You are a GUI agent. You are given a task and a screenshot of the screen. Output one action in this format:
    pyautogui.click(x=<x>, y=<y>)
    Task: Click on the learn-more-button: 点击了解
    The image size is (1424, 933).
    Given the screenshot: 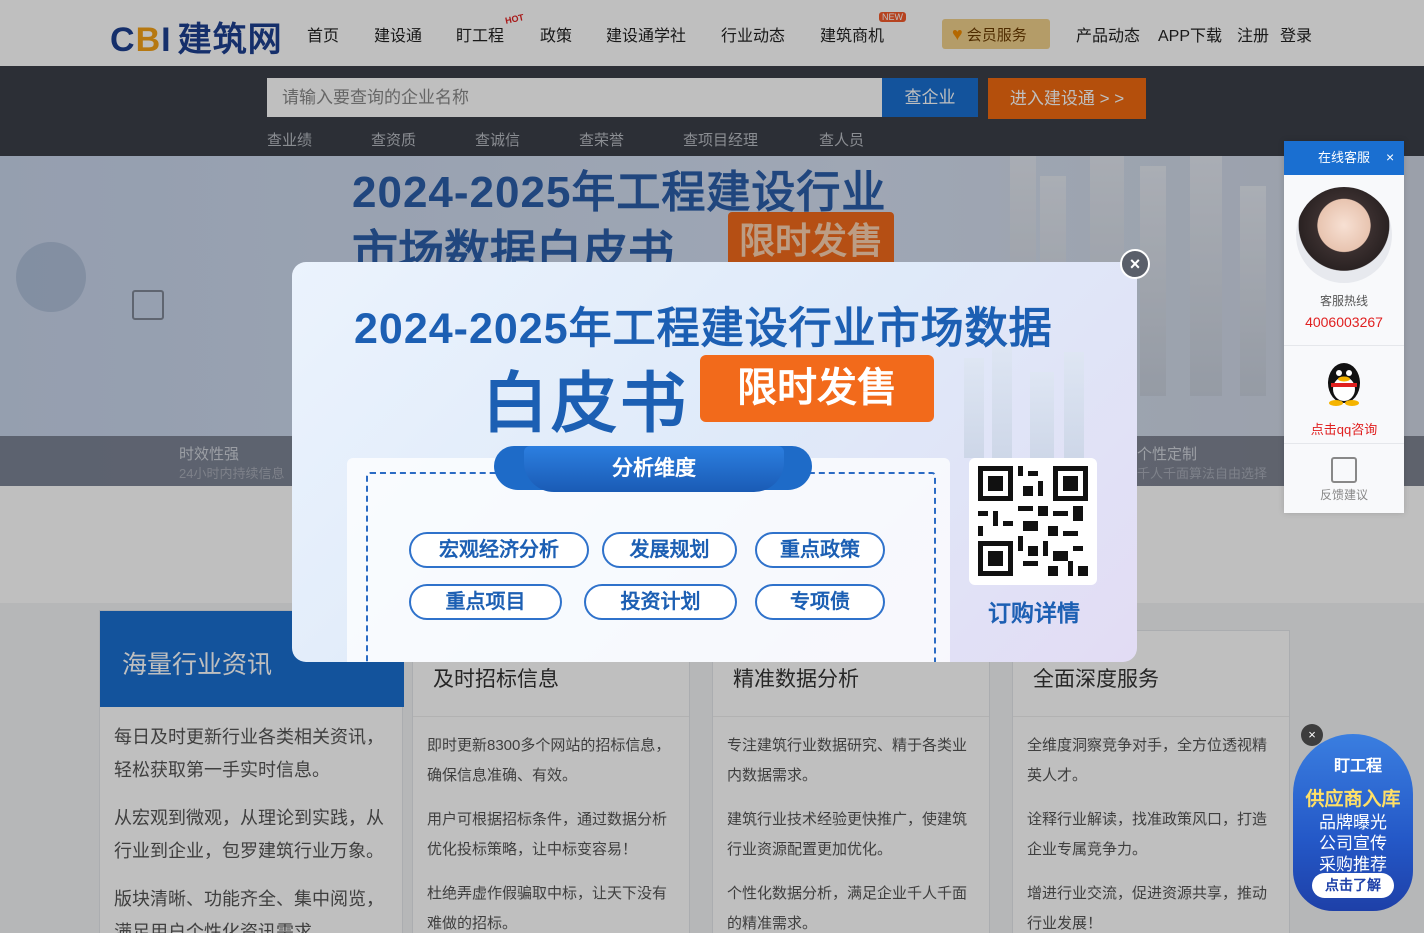 What is the action you would take?
    pyautogui.click(x=1353, y=885)
    